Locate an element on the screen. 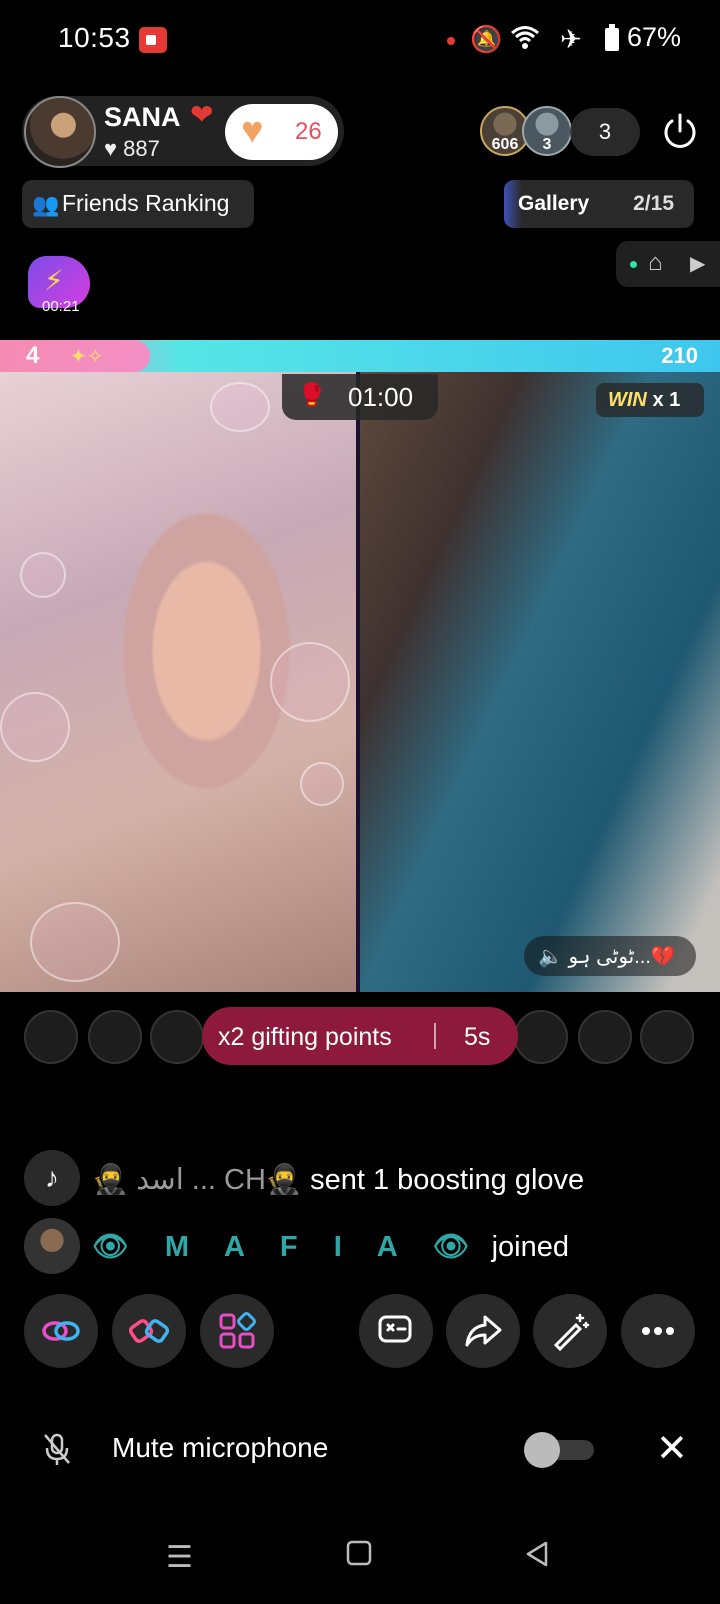 The height and width of the screenshot is (1604, 720). battery-percent: 67% is located at coordinates (654, 37).